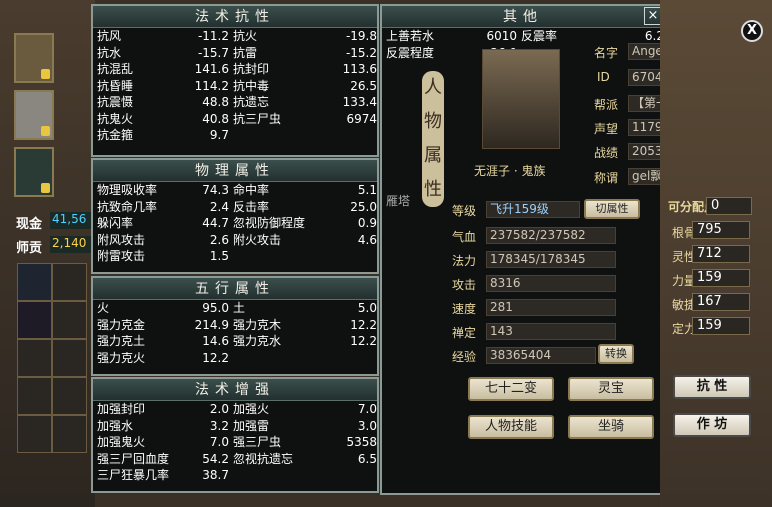 The height and width of the screenshot is (507, 772). I want to click on stat-value: 2.0, so click(219, 409).